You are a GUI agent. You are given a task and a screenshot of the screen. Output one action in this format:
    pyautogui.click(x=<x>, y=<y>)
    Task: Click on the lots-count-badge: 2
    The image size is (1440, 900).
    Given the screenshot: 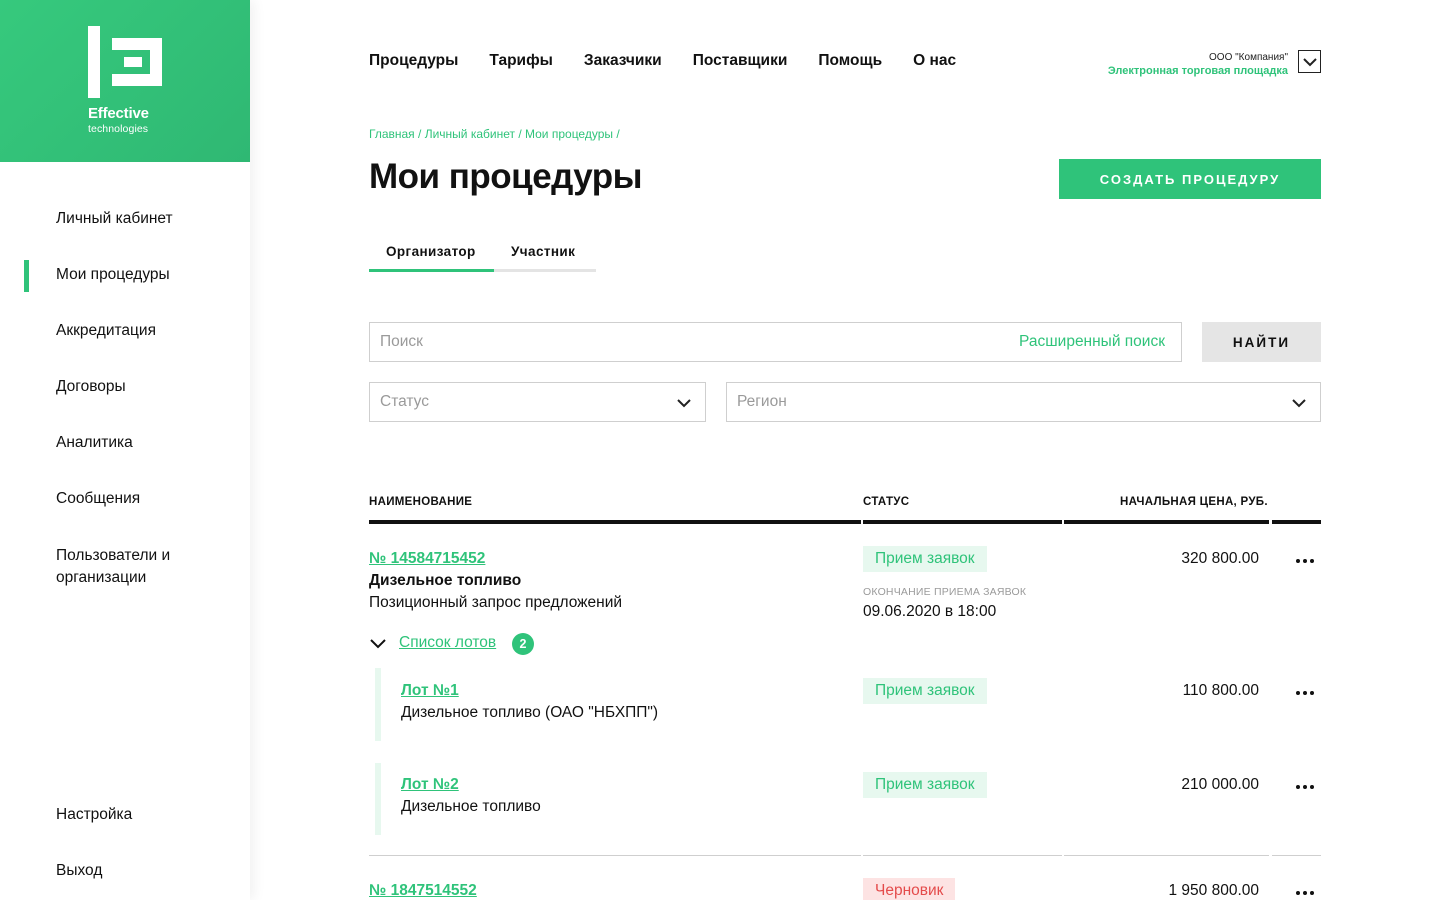 What is the action you would take?
    pyautogui.click(x=523, y=644)
    